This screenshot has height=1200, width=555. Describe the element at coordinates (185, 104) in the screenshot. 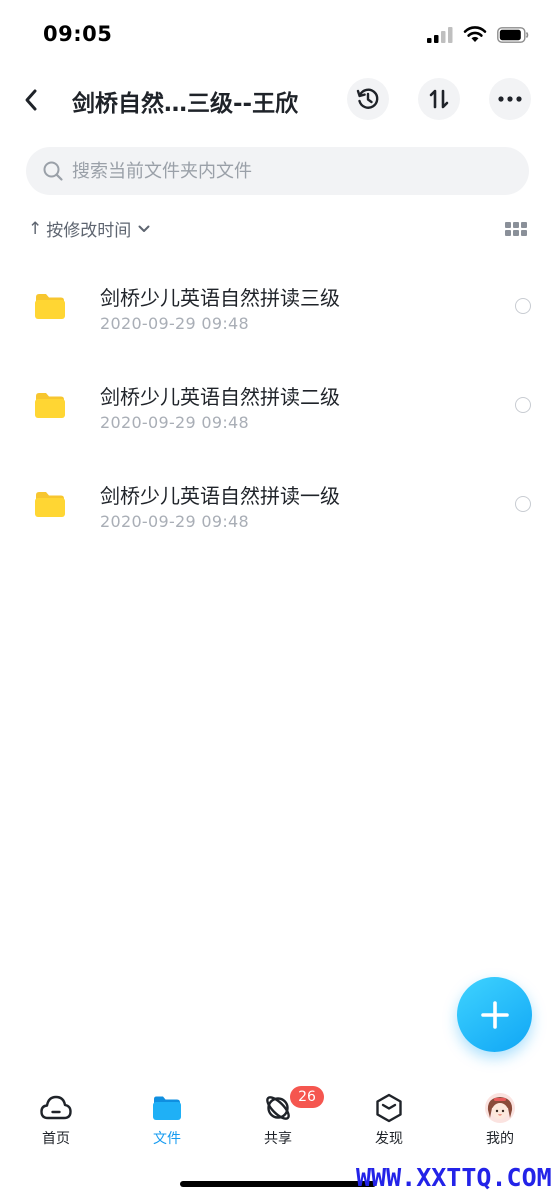

I see `page-title: 剑桥自然…三级--王欣` at that location.